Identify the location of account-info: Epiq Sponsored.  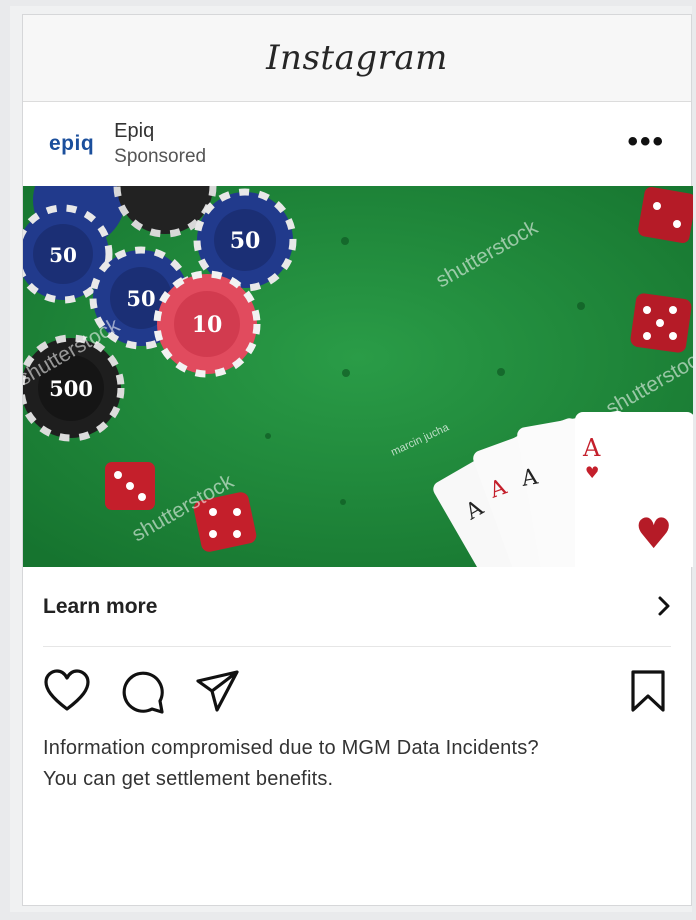
(160, 144).